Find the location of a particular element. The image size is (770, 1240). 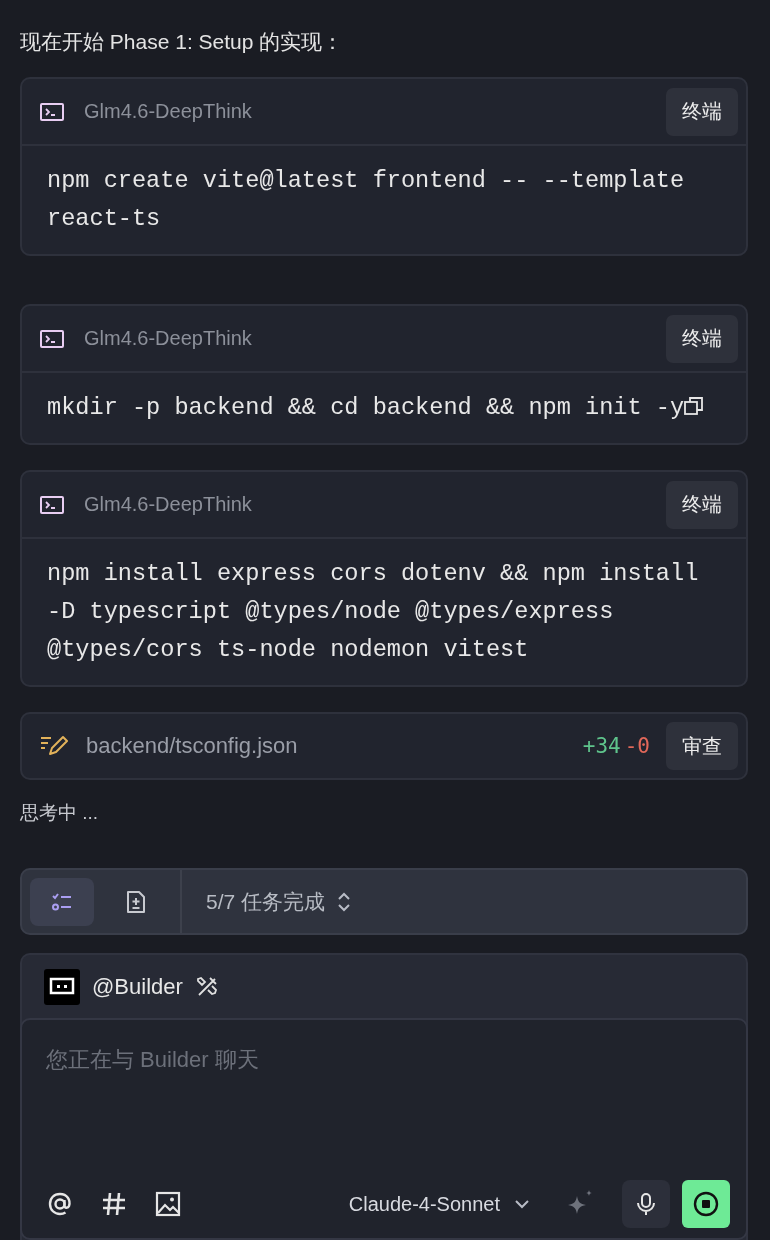

review-button: 审查 is located at coordinates (702, 746).